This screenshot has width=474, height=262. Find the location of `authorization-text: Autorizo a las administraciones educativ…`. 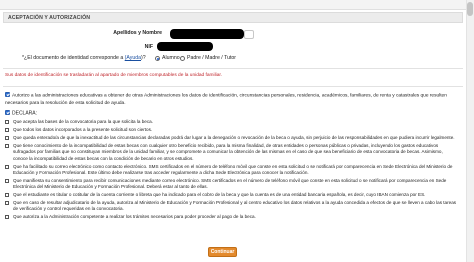

authorization-text: Autorizo a las administraciones educativ… is located at coordinates (226, 99).